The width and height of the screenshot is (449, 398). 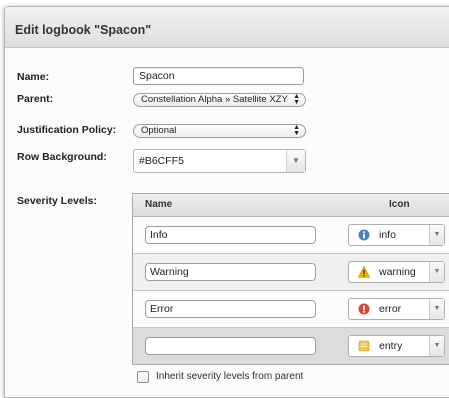 I want to click on table-row: Warning warning ▼, so click(x=291, y=272).